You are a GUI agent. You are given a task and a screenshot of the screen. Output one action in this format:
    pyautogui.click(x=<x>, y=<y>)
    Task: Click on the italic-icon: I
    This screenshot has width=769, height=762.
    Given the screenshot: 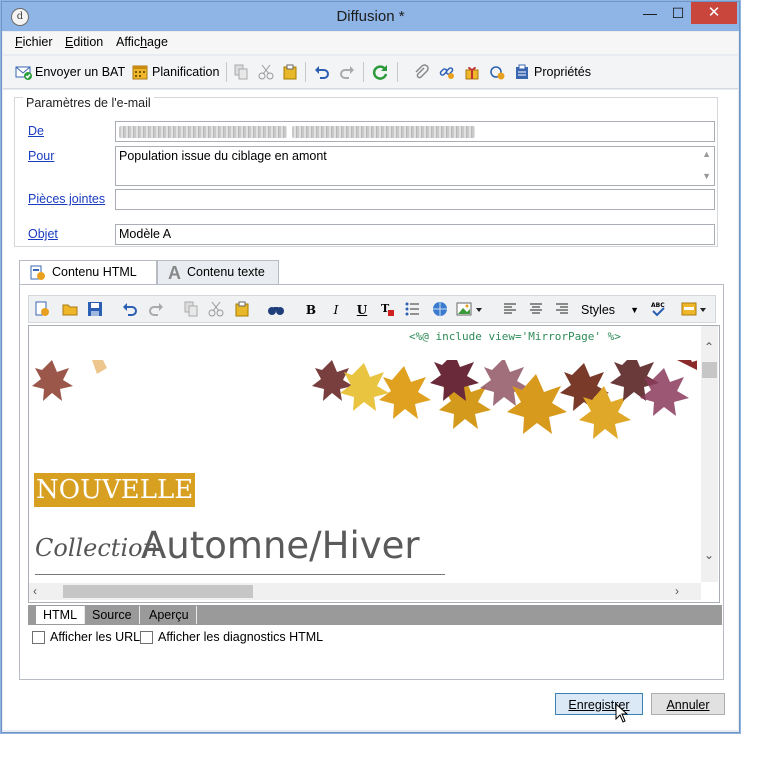 What is the action you would take?
    pyautogui.click(x=336, y=310)
    